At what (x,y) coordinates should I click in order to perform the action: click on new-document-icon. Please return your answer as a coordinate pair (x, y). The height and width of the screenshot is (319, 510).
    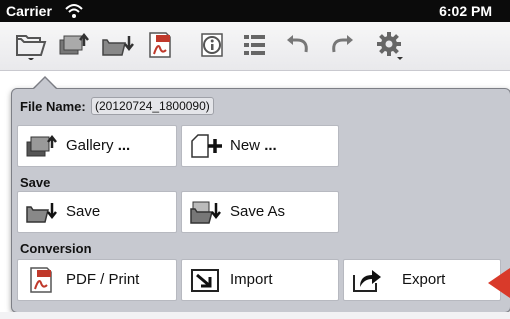
    Looking at the image, I should click on (205, 146).